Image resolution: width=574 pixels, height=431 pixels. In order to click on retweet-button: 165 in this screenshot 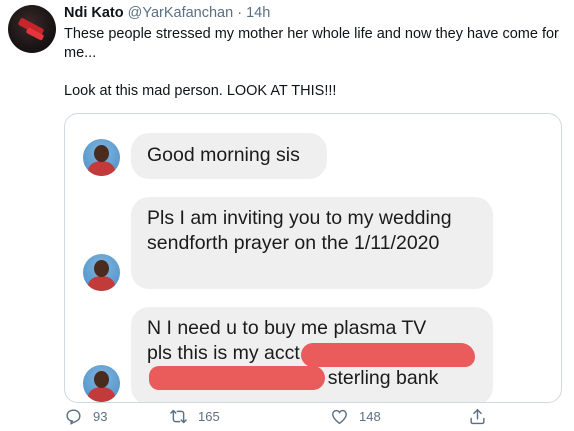, I will do `click(194, 416)`.